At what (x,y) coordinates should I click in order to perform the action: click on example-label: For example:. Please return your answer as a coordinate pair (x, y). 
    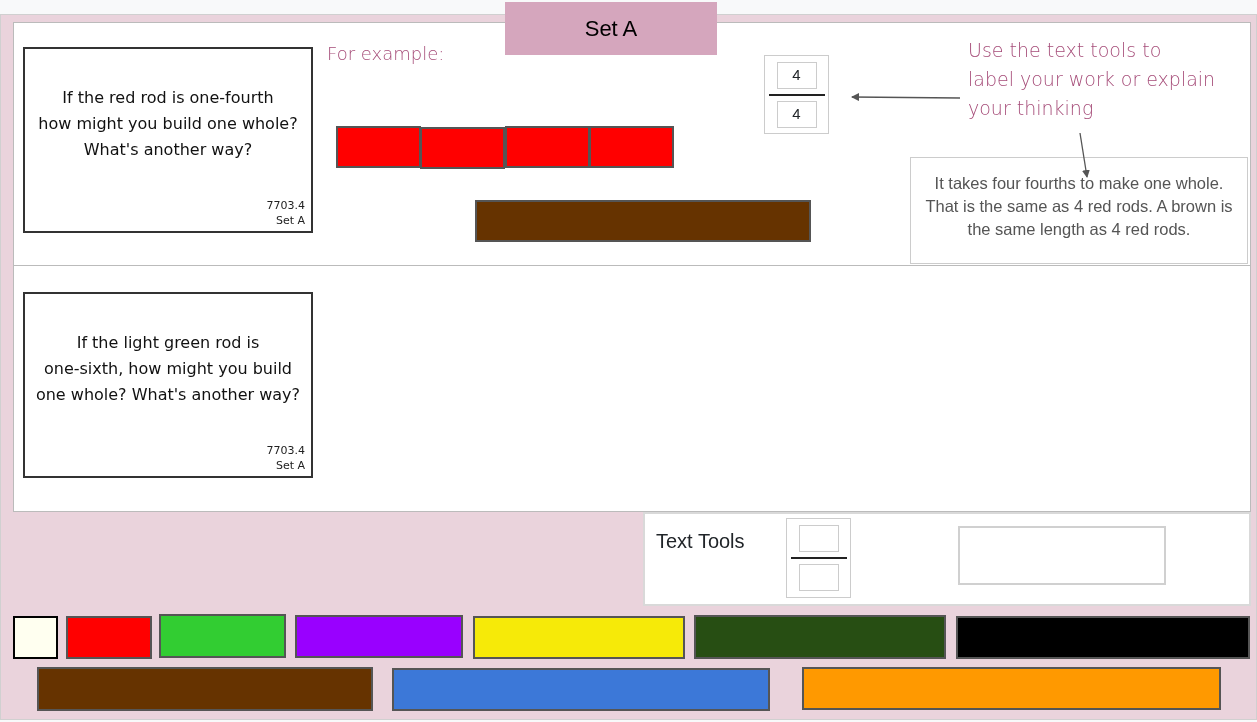
    Looking at the image, I should click on (386, 54).